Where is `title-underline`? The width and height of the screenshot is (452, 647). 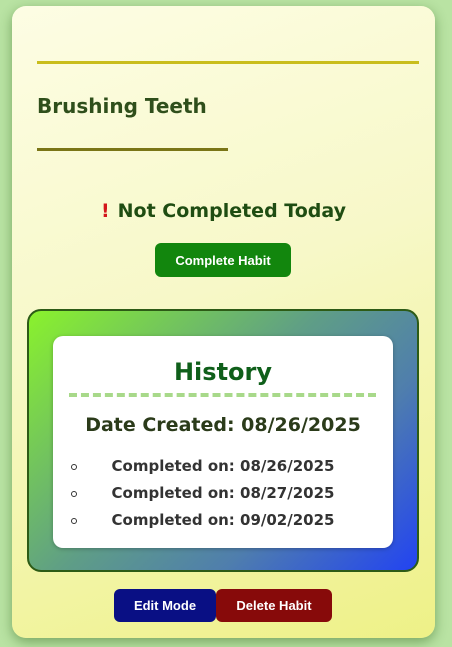
title-underline is located at coordinates (132, 149).